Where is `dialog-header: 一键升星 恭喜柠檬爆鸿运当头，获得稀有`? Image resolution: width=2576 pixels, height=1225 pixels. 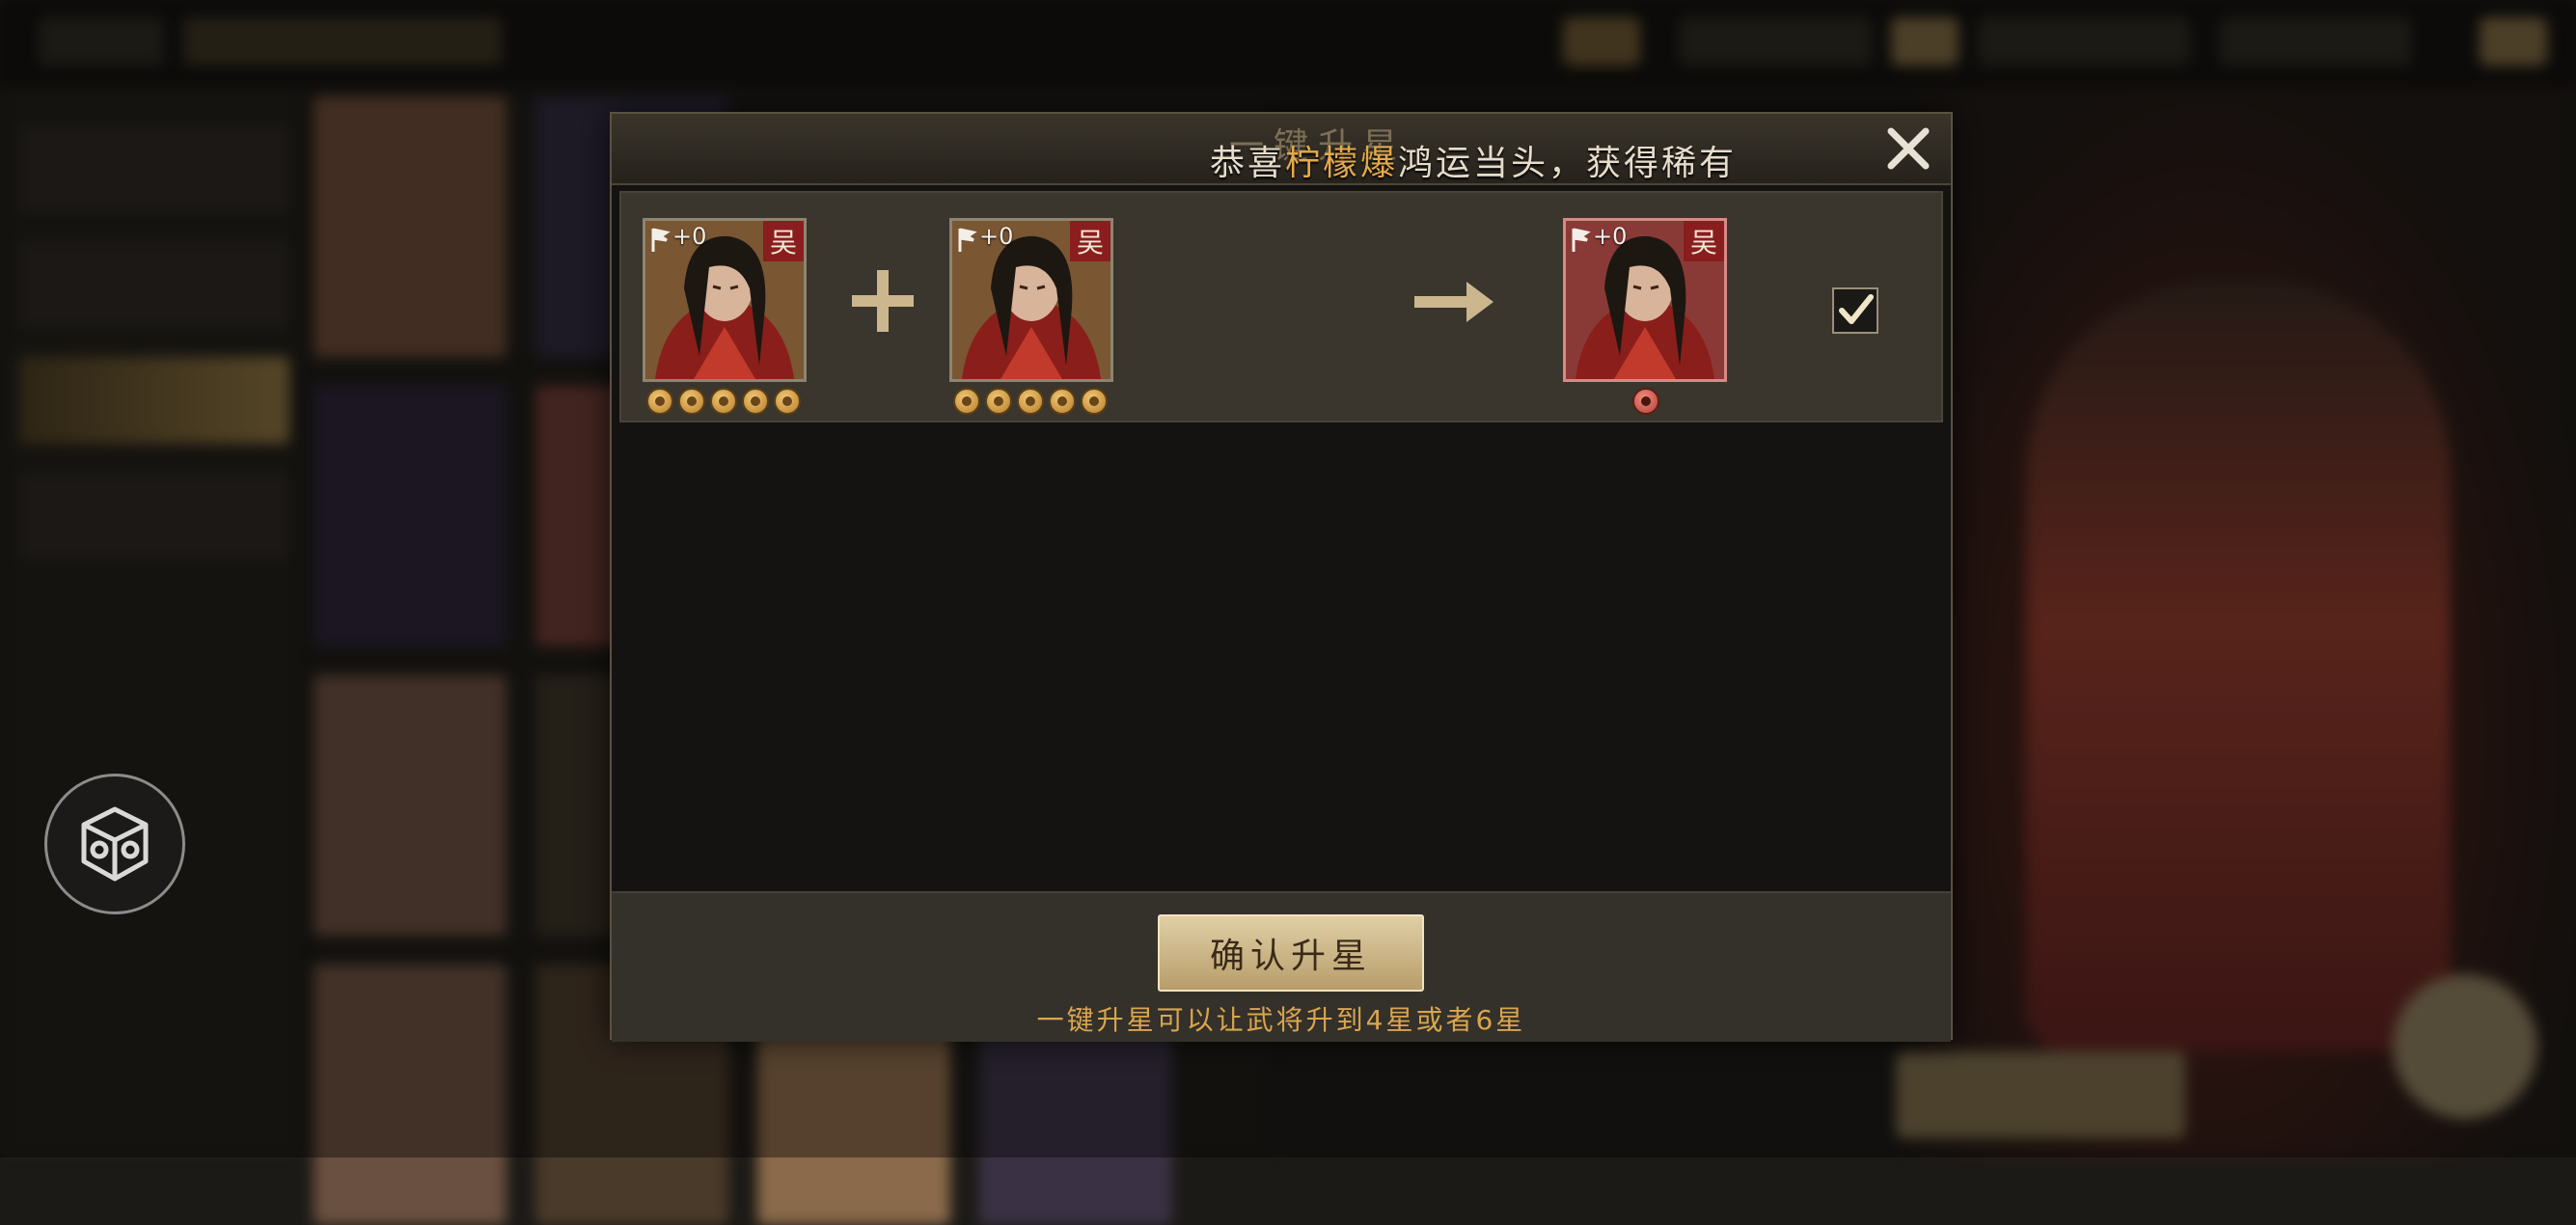 dialog-header: 一键升星 恭喜柠檬爆鸿运当头，获得稀有 is located at coordinates (1281, 149).